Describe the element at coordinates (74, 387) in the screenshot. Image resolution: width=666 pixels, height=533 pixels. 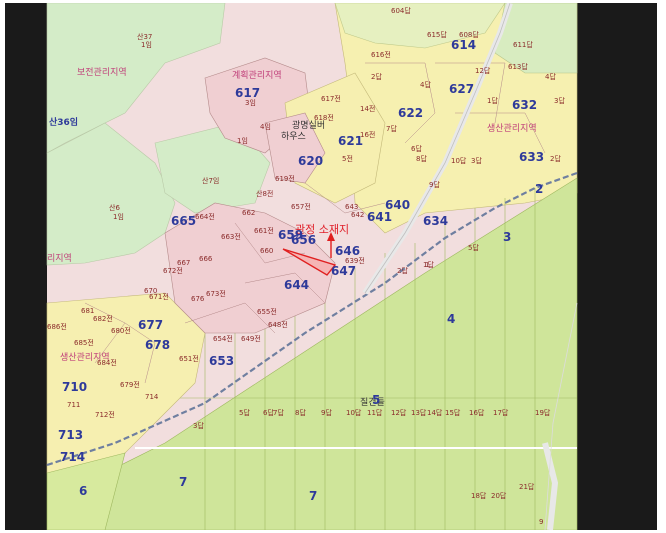
I see `lot-710: 710` at that location.